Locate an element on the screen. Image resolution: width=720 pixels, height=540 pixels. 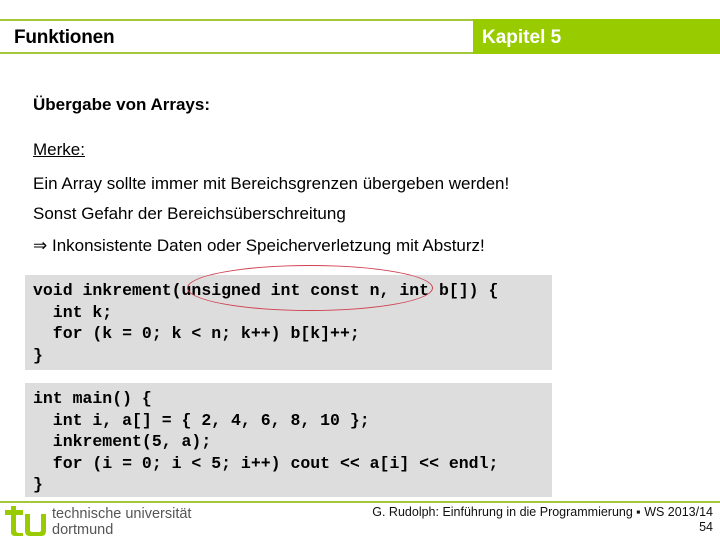
merke-label: Merke: is located at coordinates (59, 149).